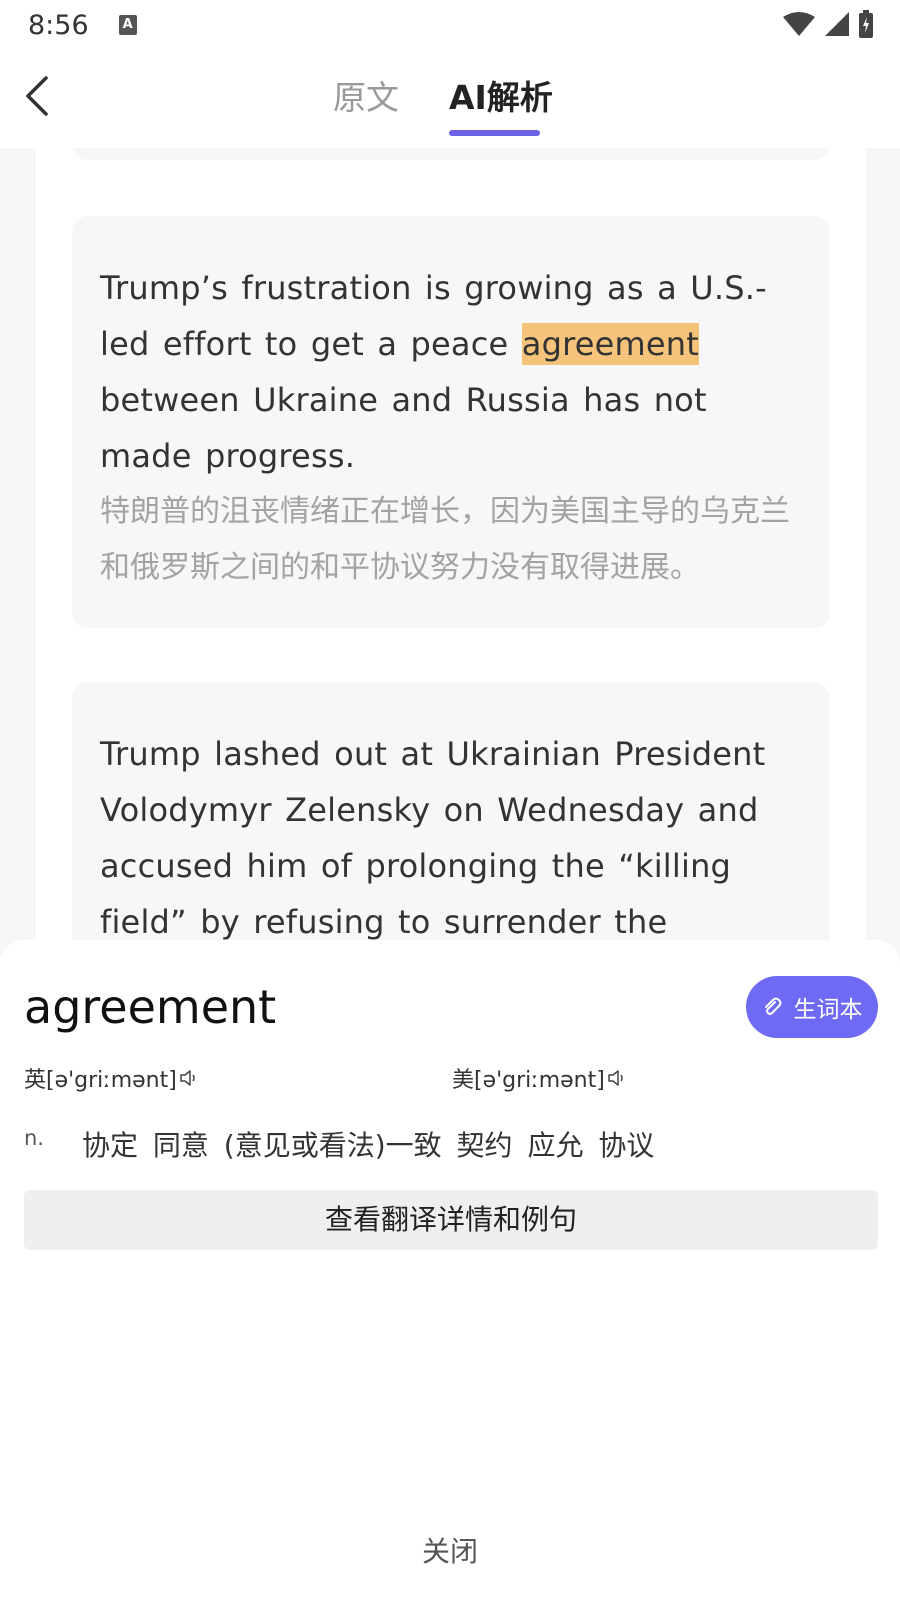  I want to click on definitions: 协定 同意 (意见或看法)一致 契约 应允 协议, so click(368, 1145).